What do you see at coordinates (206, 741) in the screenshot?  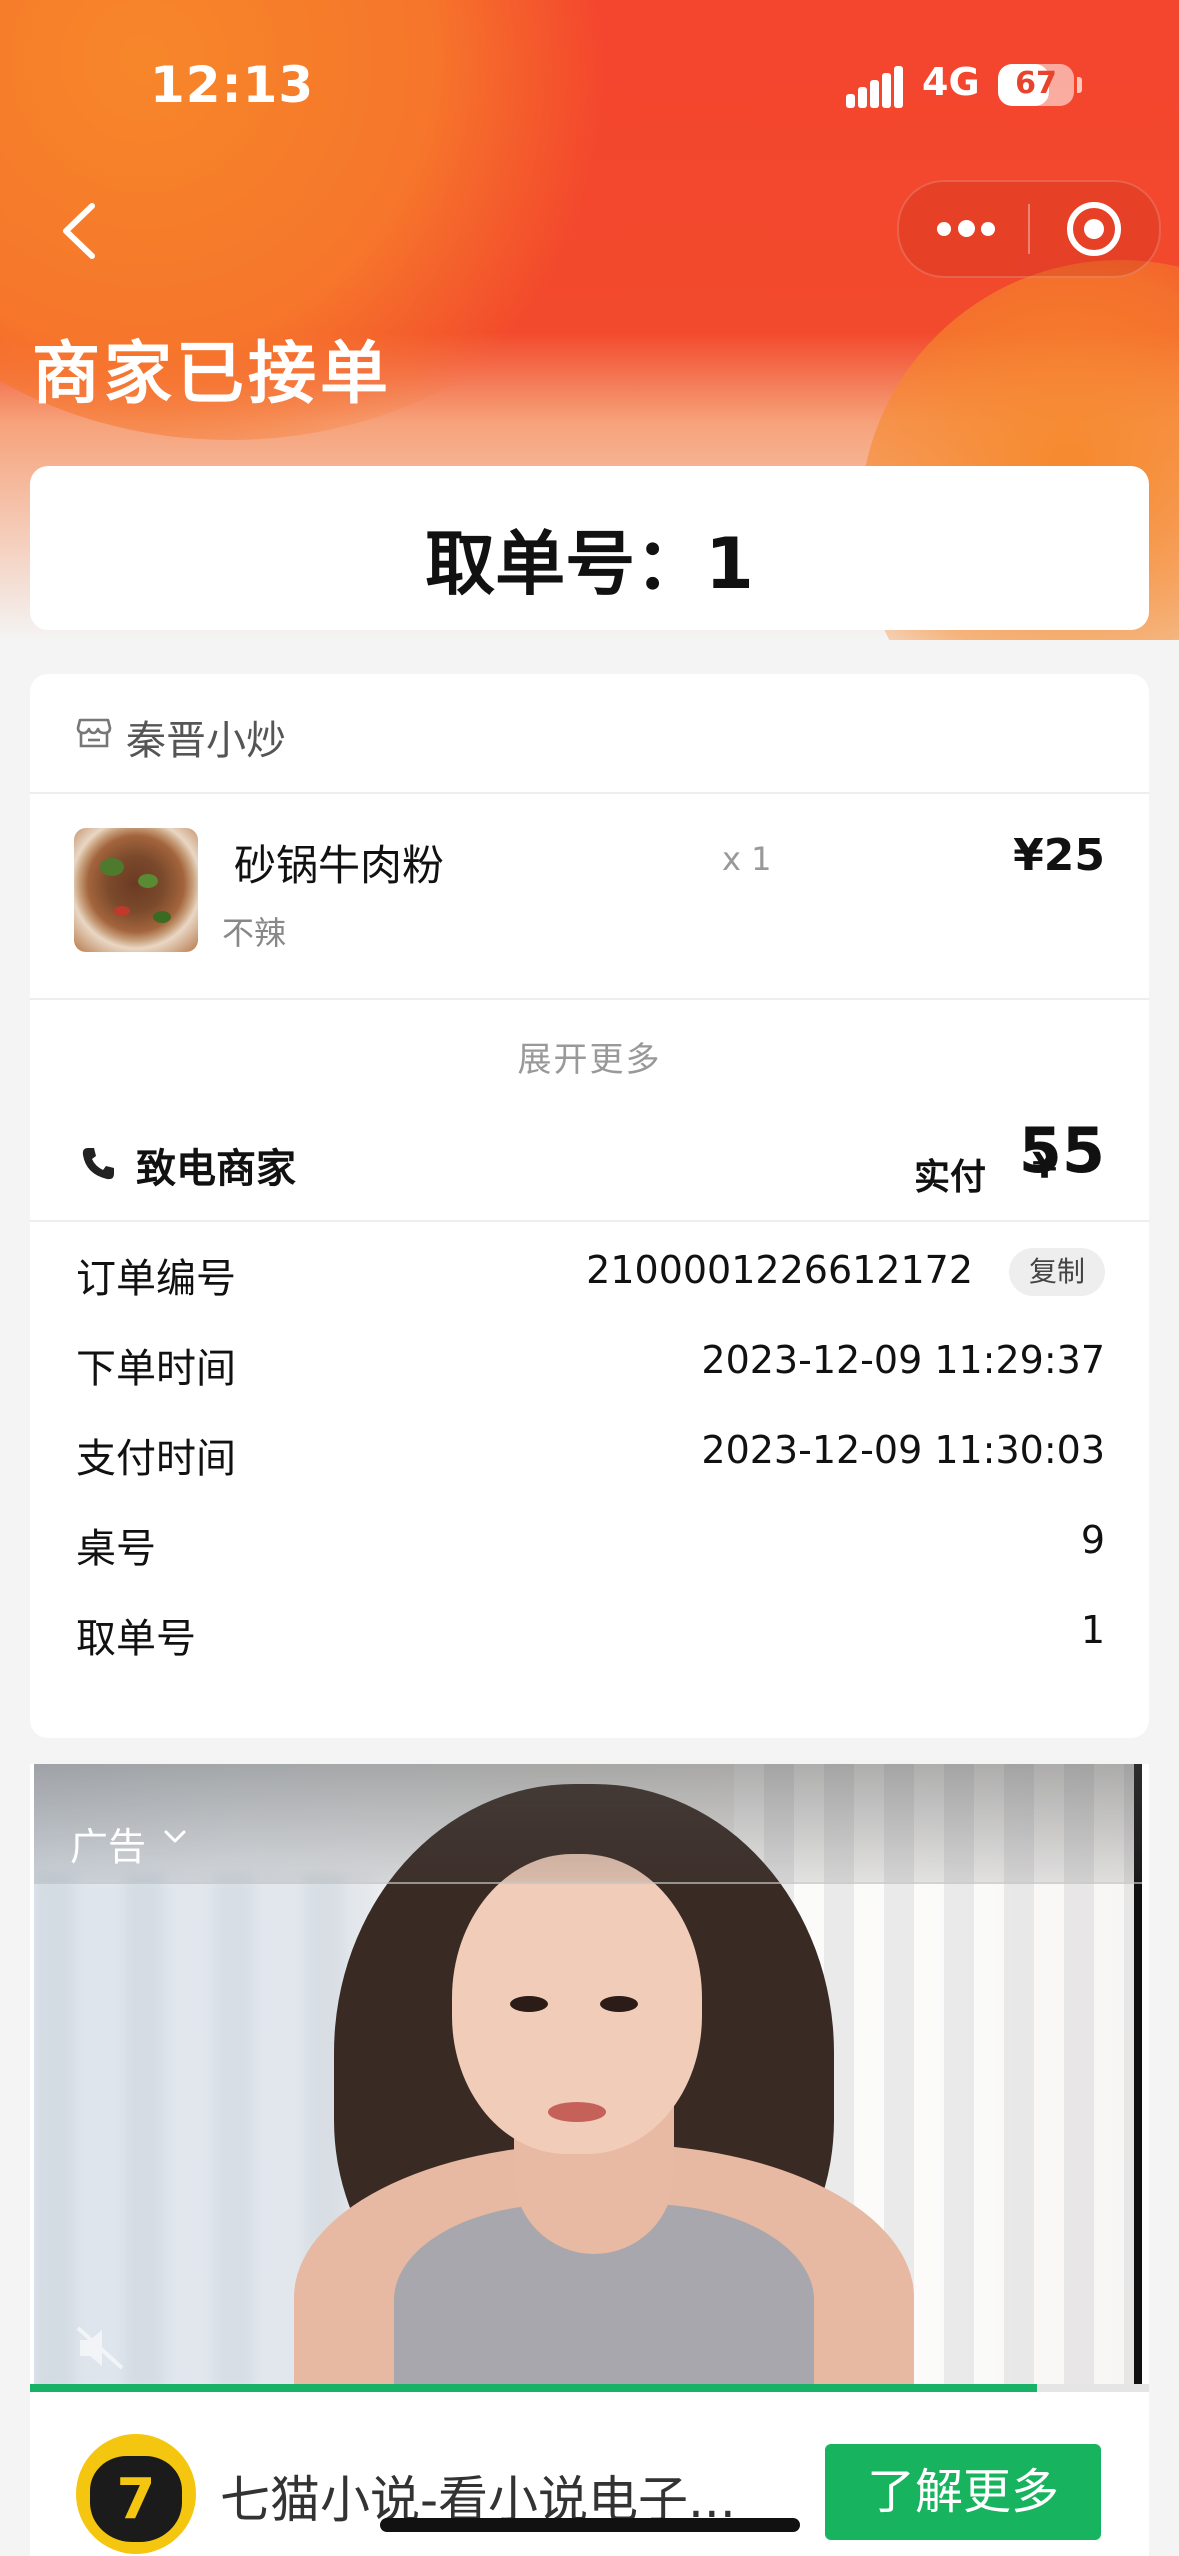 I see `shop-name: 秦晋小炒` at bounding box center [206, 741].